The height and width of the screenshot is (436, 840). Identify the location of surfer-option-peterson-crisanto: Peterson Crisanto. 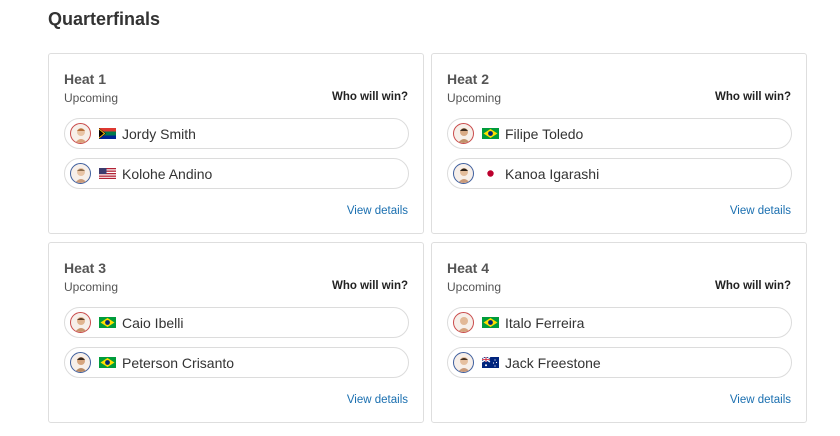
(236, 362).